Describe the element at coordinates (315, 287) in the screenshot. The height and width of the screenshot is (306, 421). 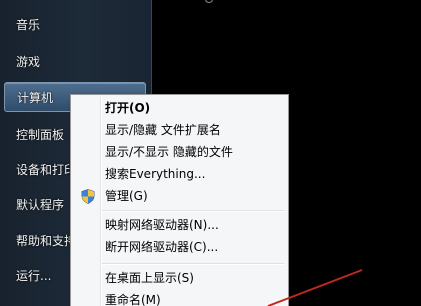
I see `annotation-arrow-line` at that location.